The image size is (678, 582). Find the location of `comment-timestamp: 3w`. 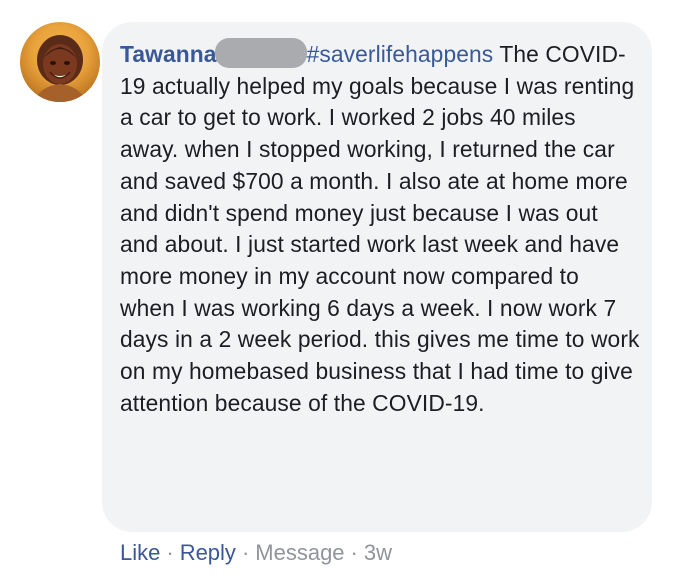

comment-timestamp: 3w is located at coordinates (378, 552).